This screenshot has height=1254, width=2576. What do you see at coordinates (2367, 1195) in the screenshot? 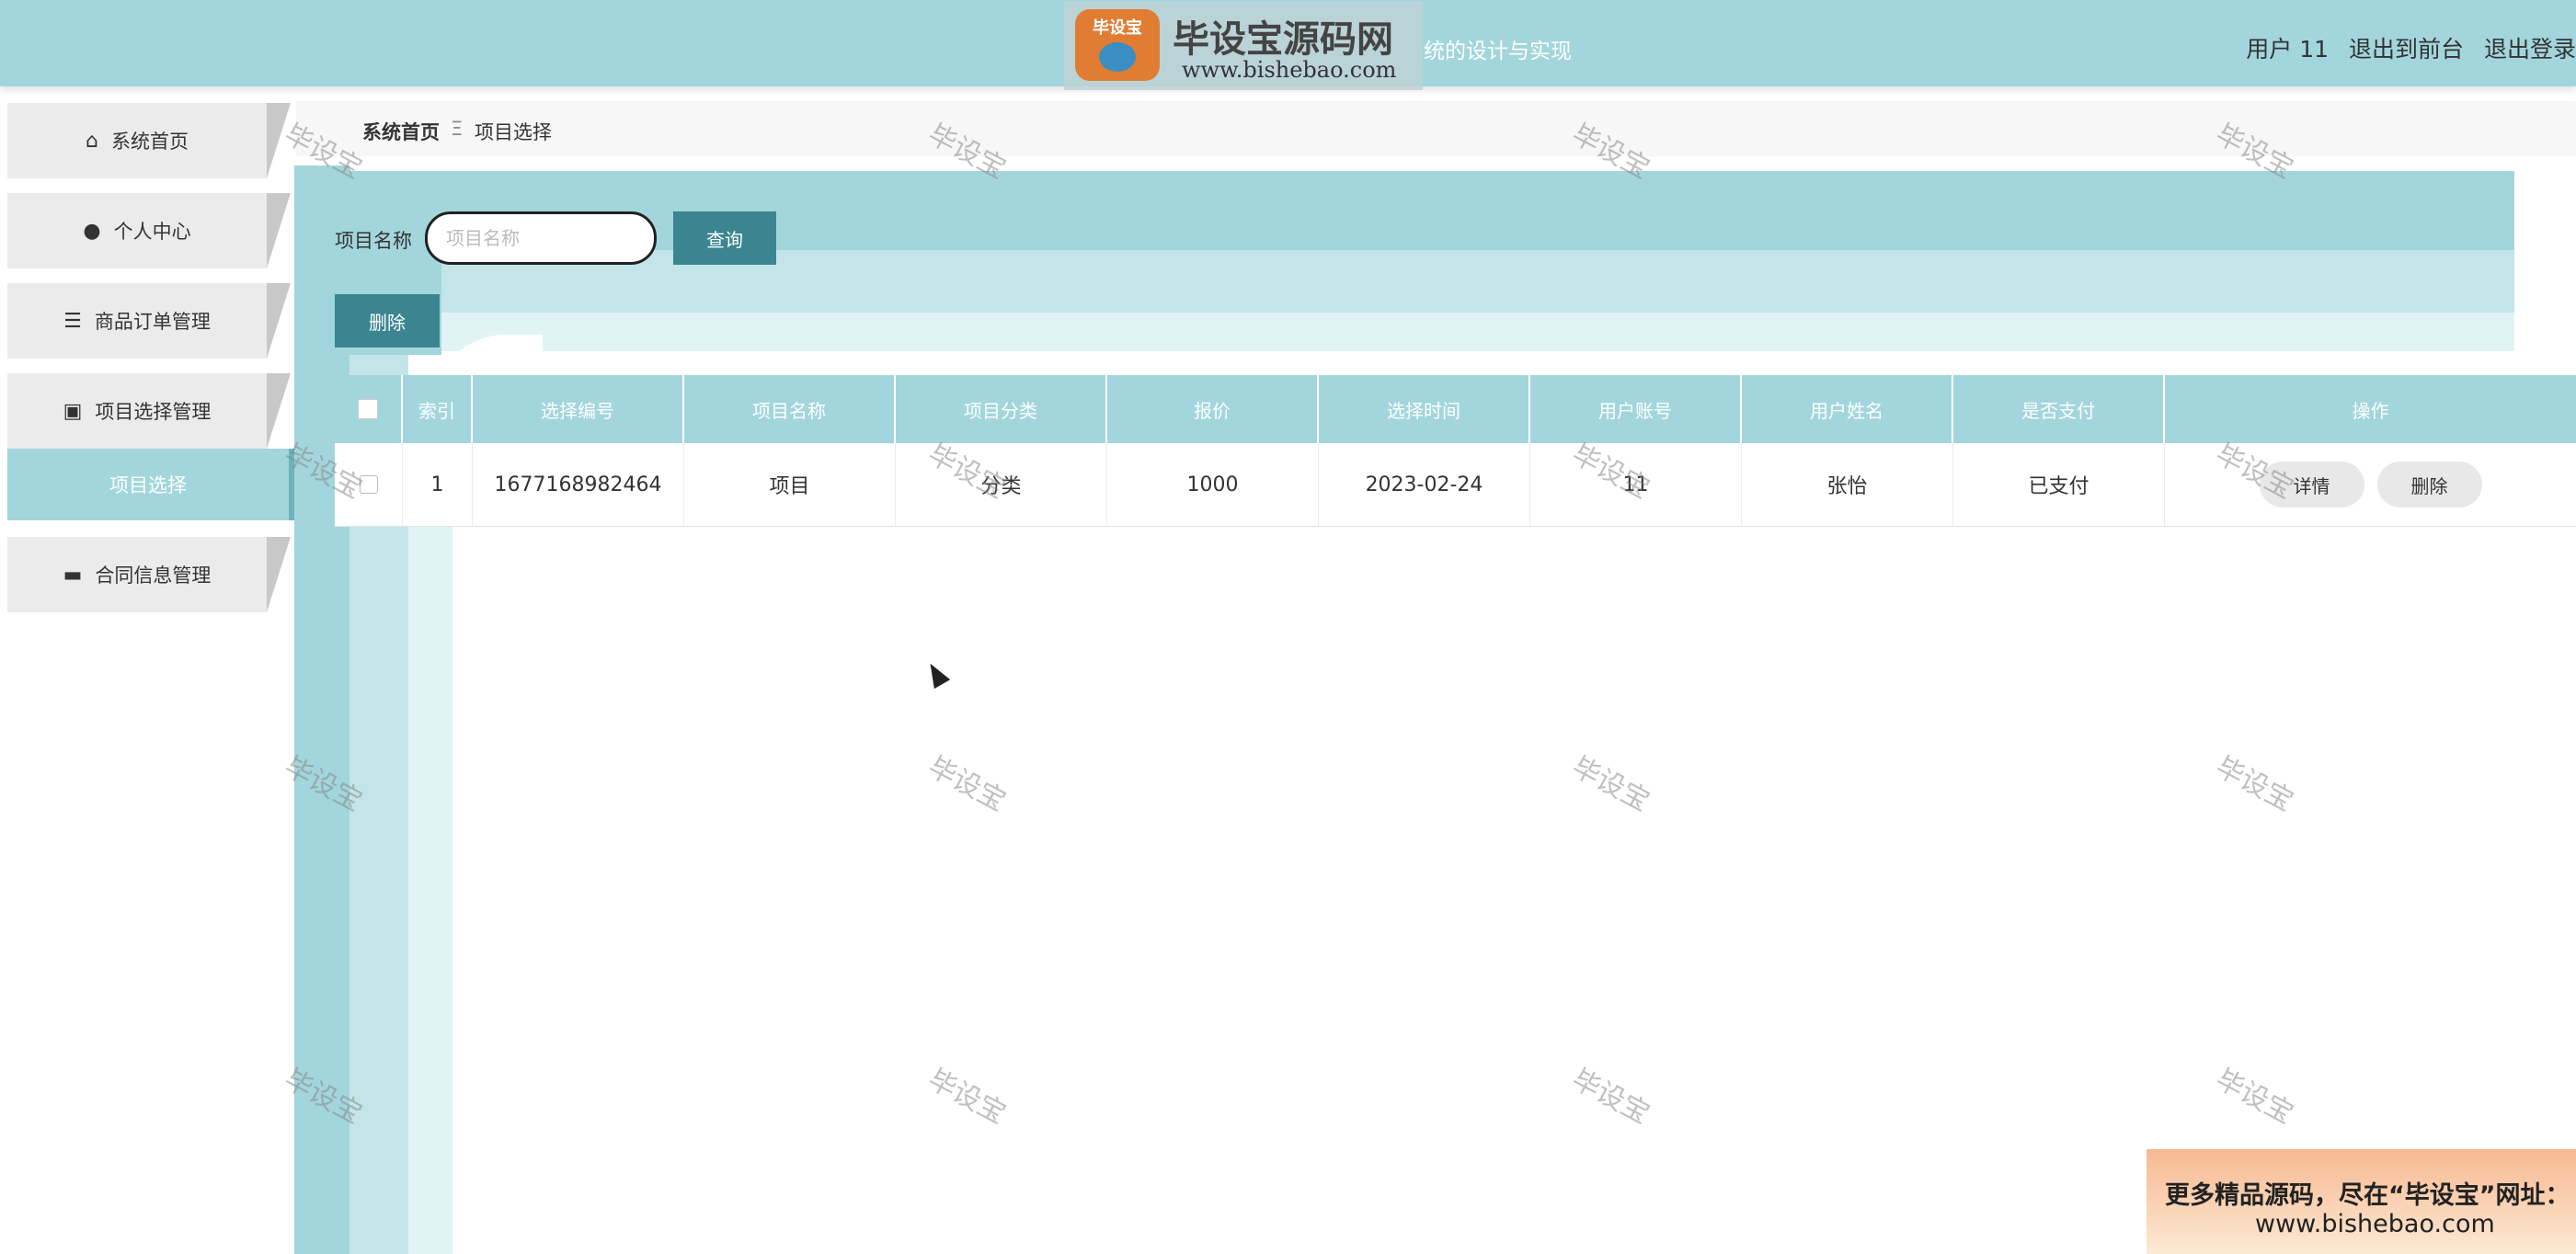
I see `promo-line-1: 更多精品源码，尽在“毕设宝”网址：` at bounding box center [2367, 1195].